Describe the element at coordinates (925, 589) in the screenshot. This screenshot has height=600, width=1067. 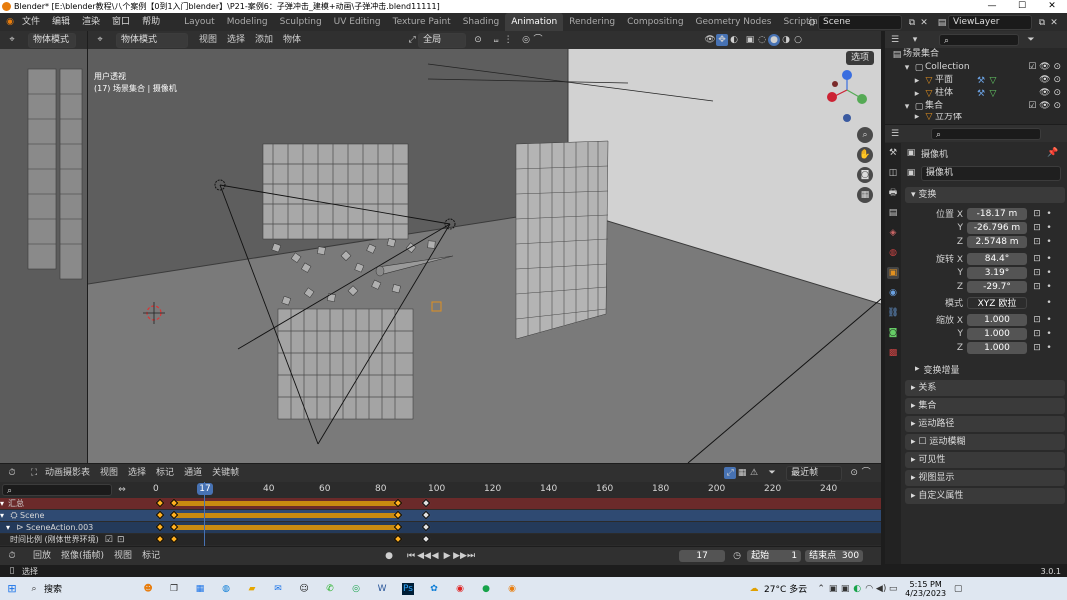
I see `clock: 5:15 PM 4/23/2023` at that location.